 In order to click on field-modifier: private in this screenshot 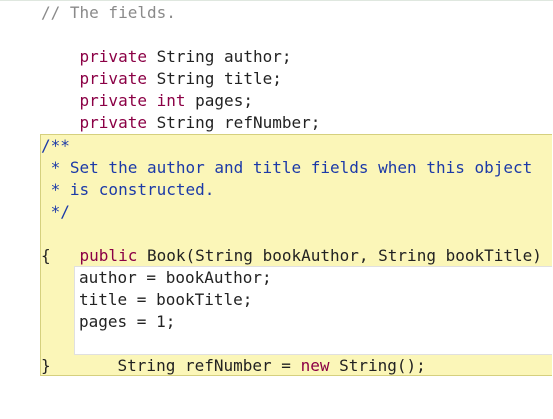, I will do `click(113, 122)`.